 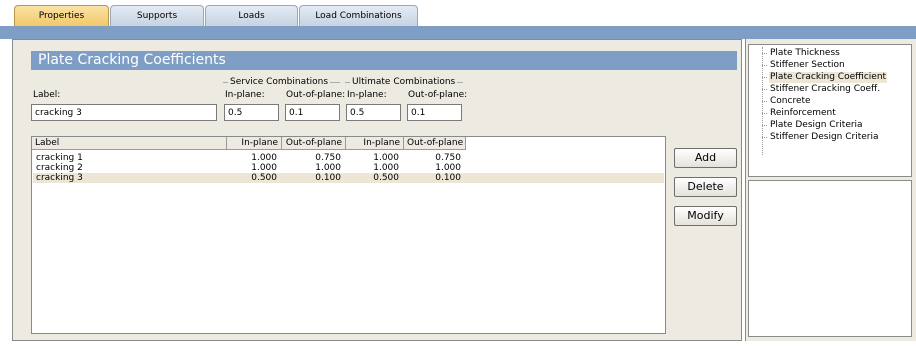 I want to click on add-button: Add, so click(x=705, y=158).